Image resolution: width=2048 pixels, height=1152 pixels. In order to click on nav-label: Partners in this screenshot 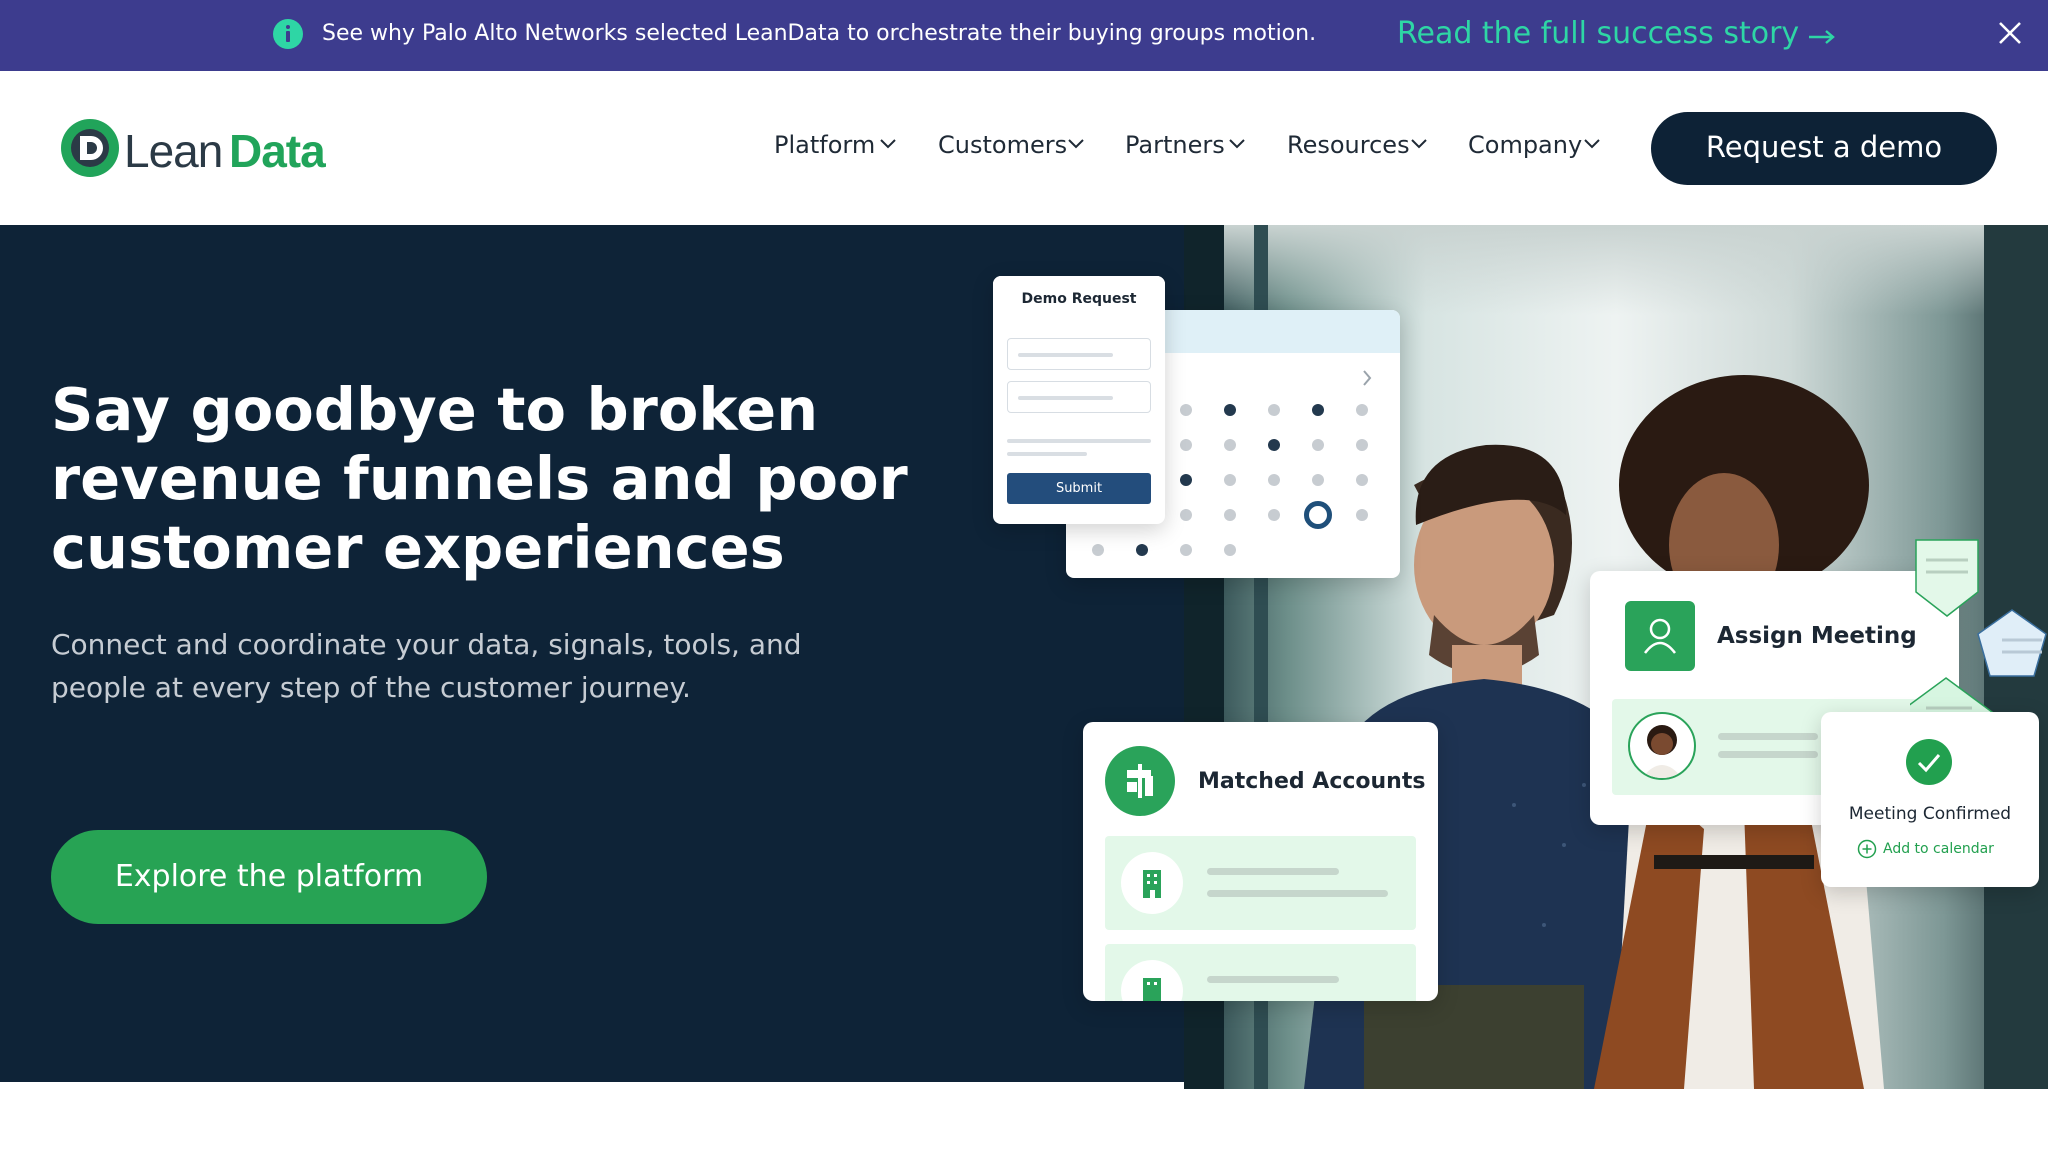, I will do `click(1175, 145)`.